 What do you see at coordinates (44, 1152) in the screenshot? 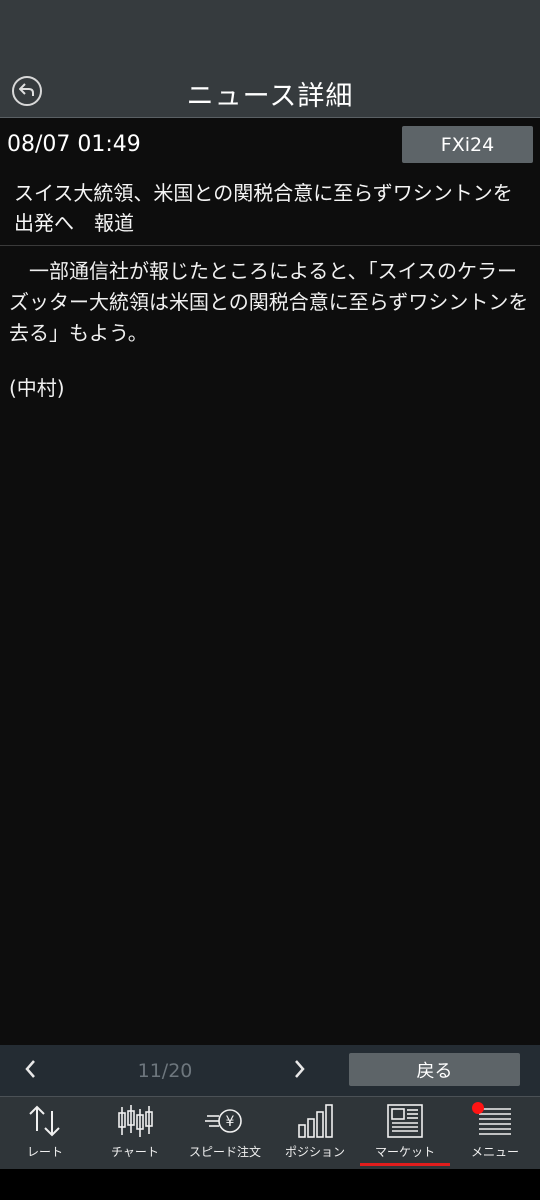
I see `tab-label: レート` at bounding box center [44, 1152].